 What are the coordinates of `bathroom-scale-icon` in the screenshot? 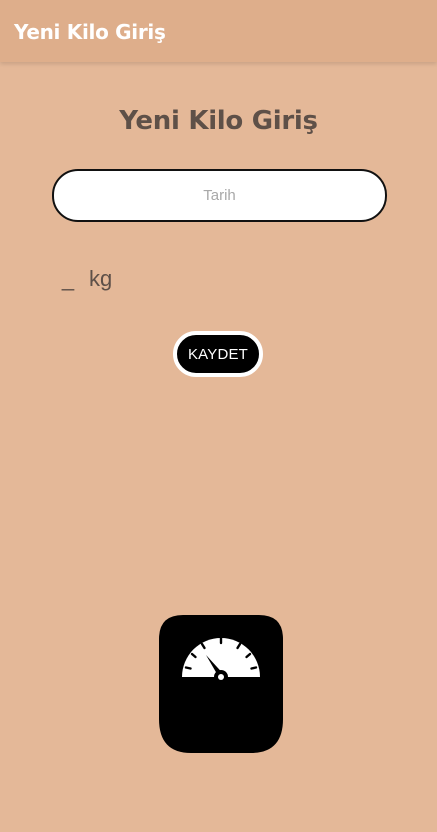 It's located at (221, 684).